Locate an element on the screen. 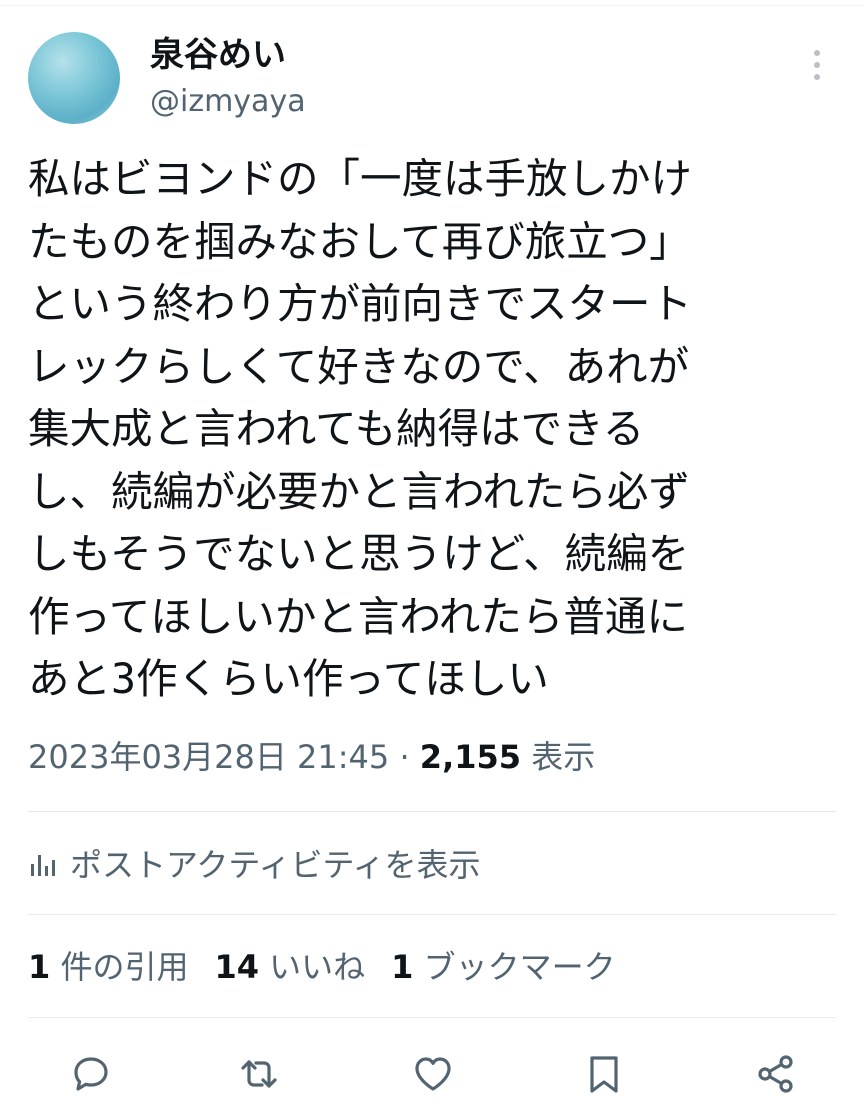 The image size is (864, 1113). repost-icon is located at coordinates (259, 1074).